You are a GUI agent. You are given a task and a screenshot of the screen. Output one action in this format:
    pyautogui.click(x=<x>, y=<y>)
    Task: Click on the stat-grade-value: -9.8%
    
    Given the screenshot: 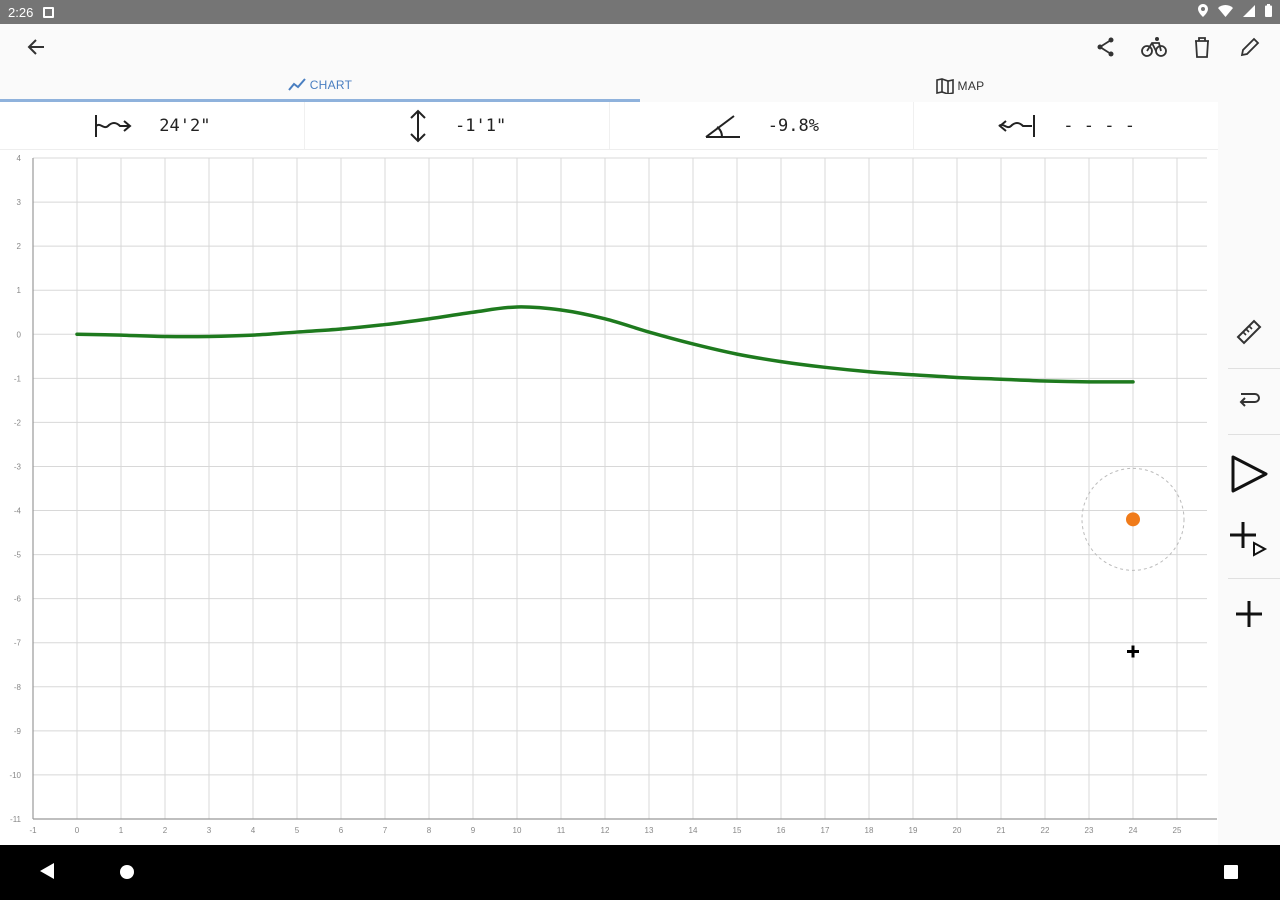 What is the action you would take?
    pyautogui.click(x=793, y=125)
    